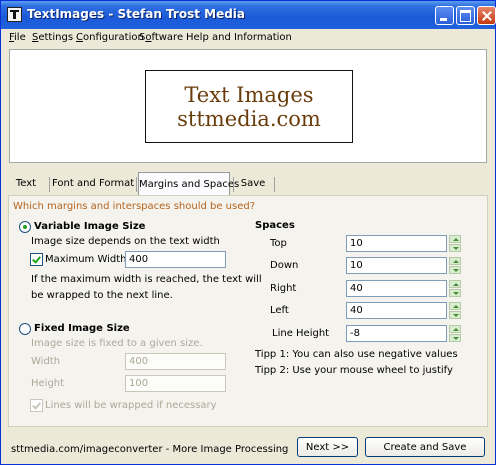 The height and width of the screenshot is (465, 496). I want to click on variable-size-radio, so click(25, 227).